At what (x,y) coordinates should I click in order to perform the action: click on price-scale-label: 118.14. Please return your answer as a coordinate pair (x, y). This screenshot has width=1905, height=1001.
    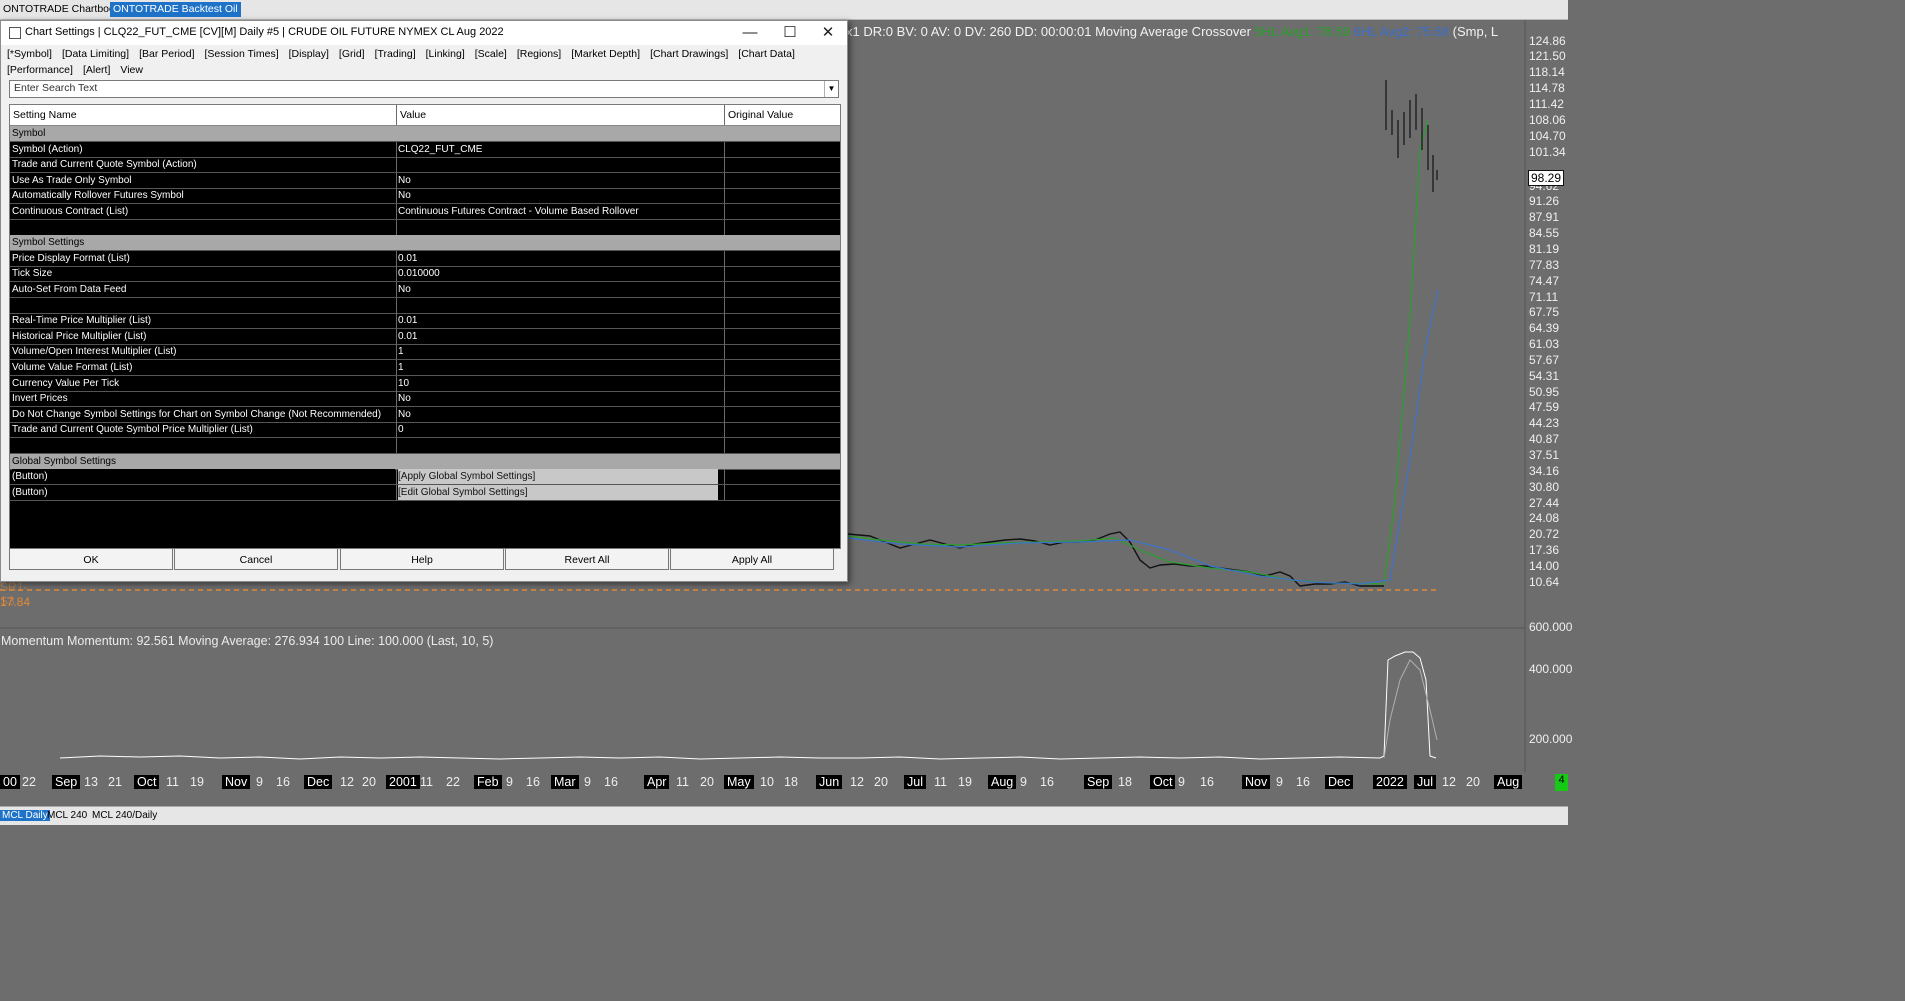
    Looking at the image, I should click on (1547, 72).